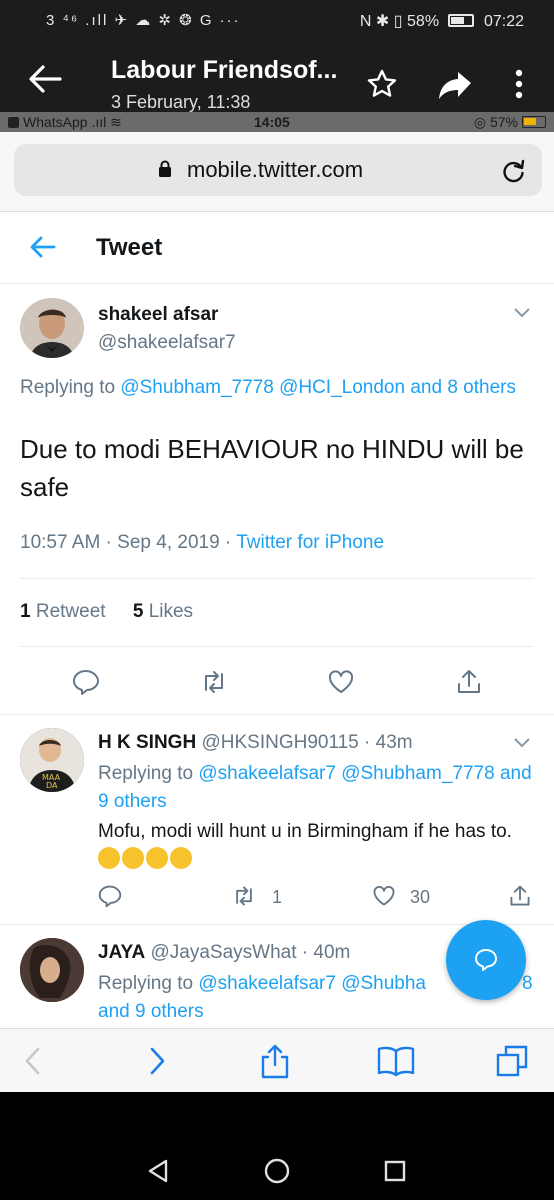  Describe the element at coordinates (151, 1011) in the screenshot. I see `replying-to-link: and 9 others` at that location.